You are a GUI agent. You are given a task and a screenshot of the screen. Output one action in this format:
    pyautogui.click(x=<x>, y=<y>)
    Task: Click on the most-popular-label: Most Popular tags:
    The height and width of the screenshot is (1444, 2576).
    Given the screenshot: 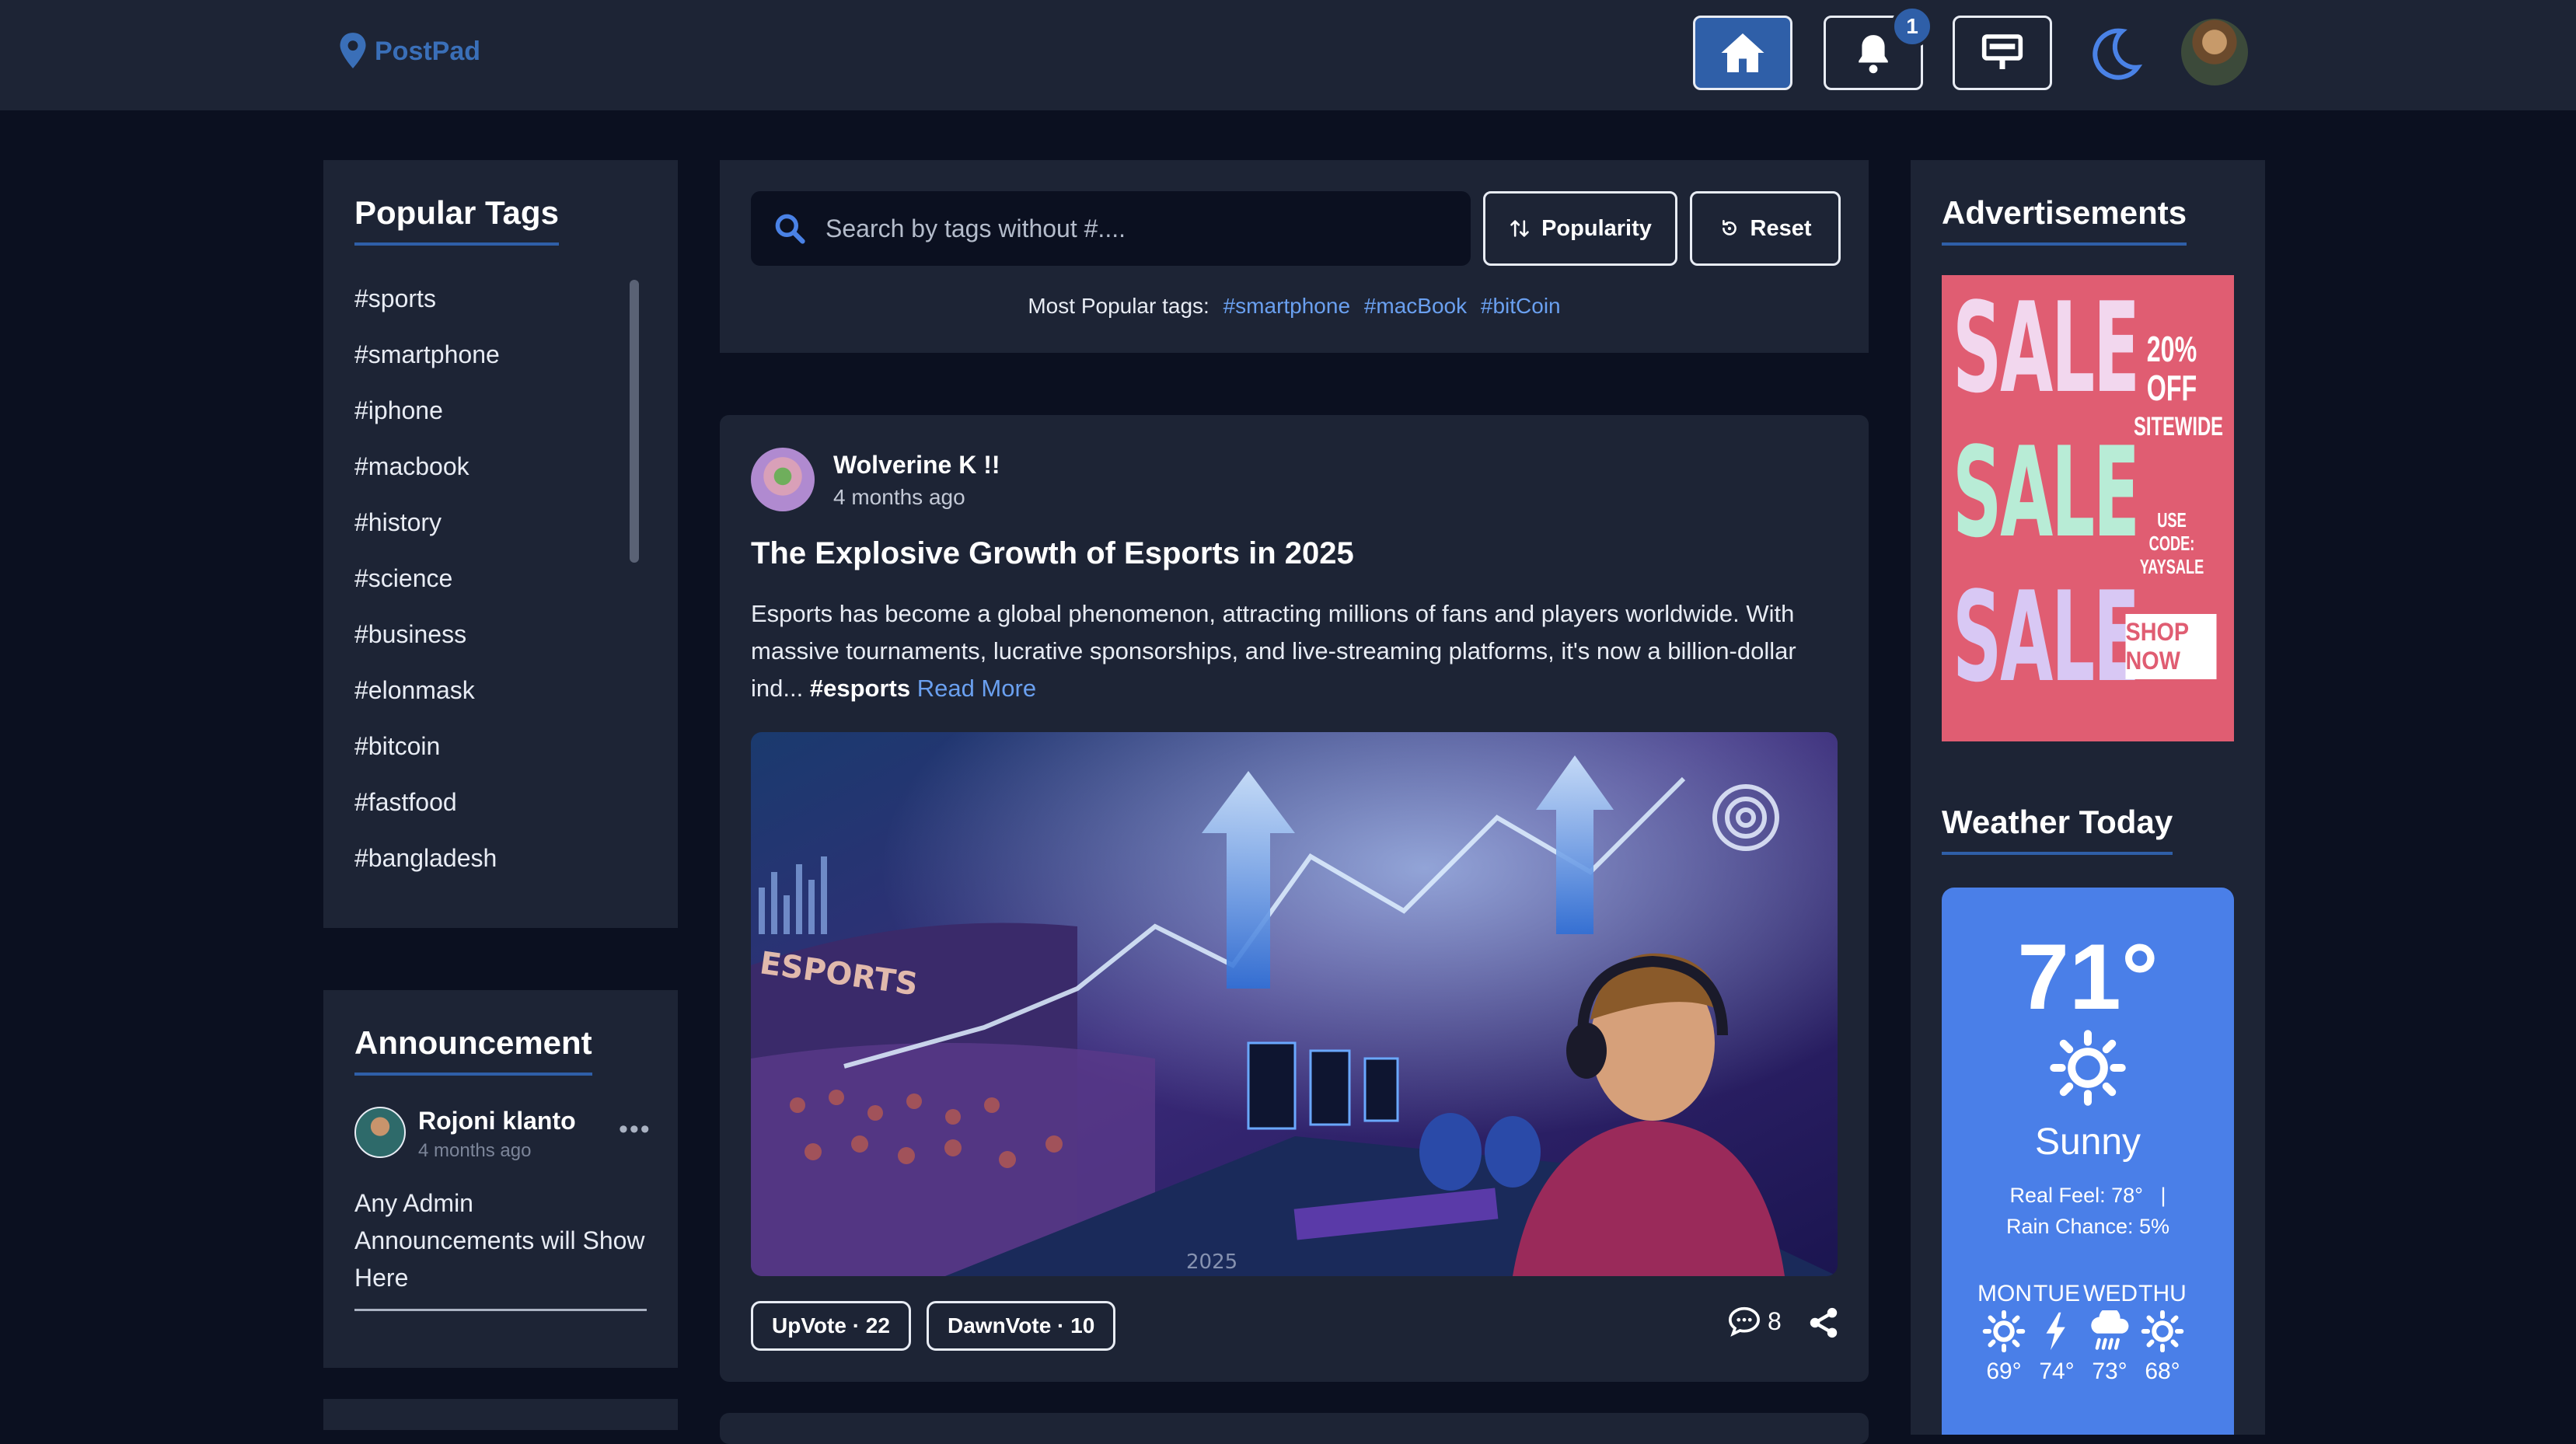 What is the action you would take?
    pyautogui.click(x=1119, y=306)
    